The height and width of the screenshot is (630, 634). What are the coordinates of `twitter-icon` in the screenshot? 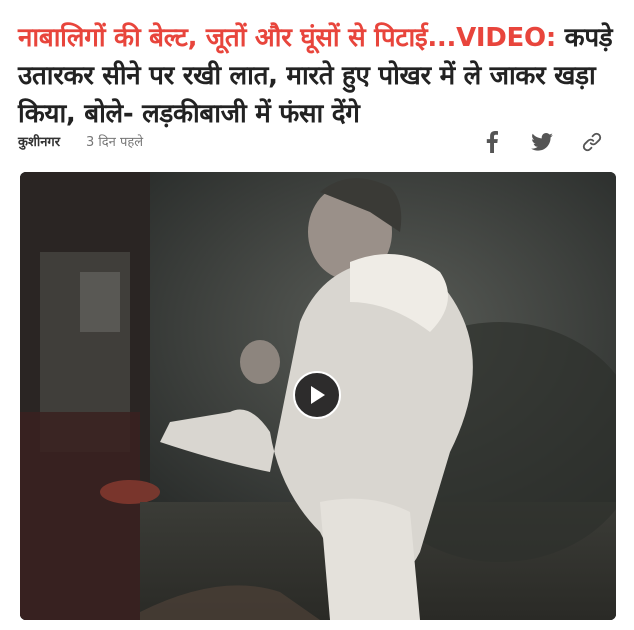 It's located at (542, 142).